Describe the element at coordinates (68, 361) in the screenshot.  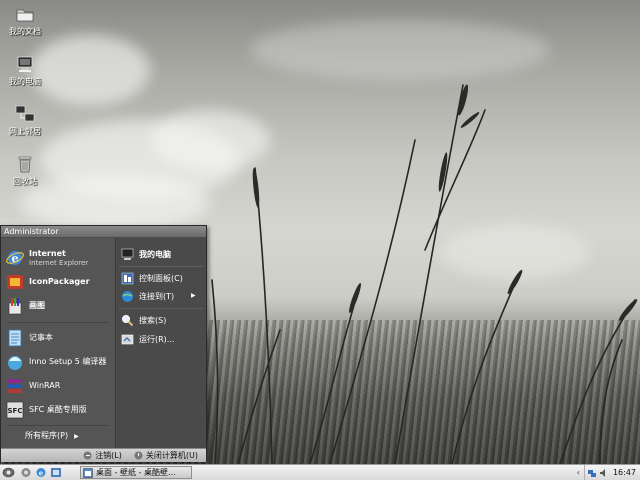
I see `start-menu-item-title: Inno Setup 5 编译器` at that location.